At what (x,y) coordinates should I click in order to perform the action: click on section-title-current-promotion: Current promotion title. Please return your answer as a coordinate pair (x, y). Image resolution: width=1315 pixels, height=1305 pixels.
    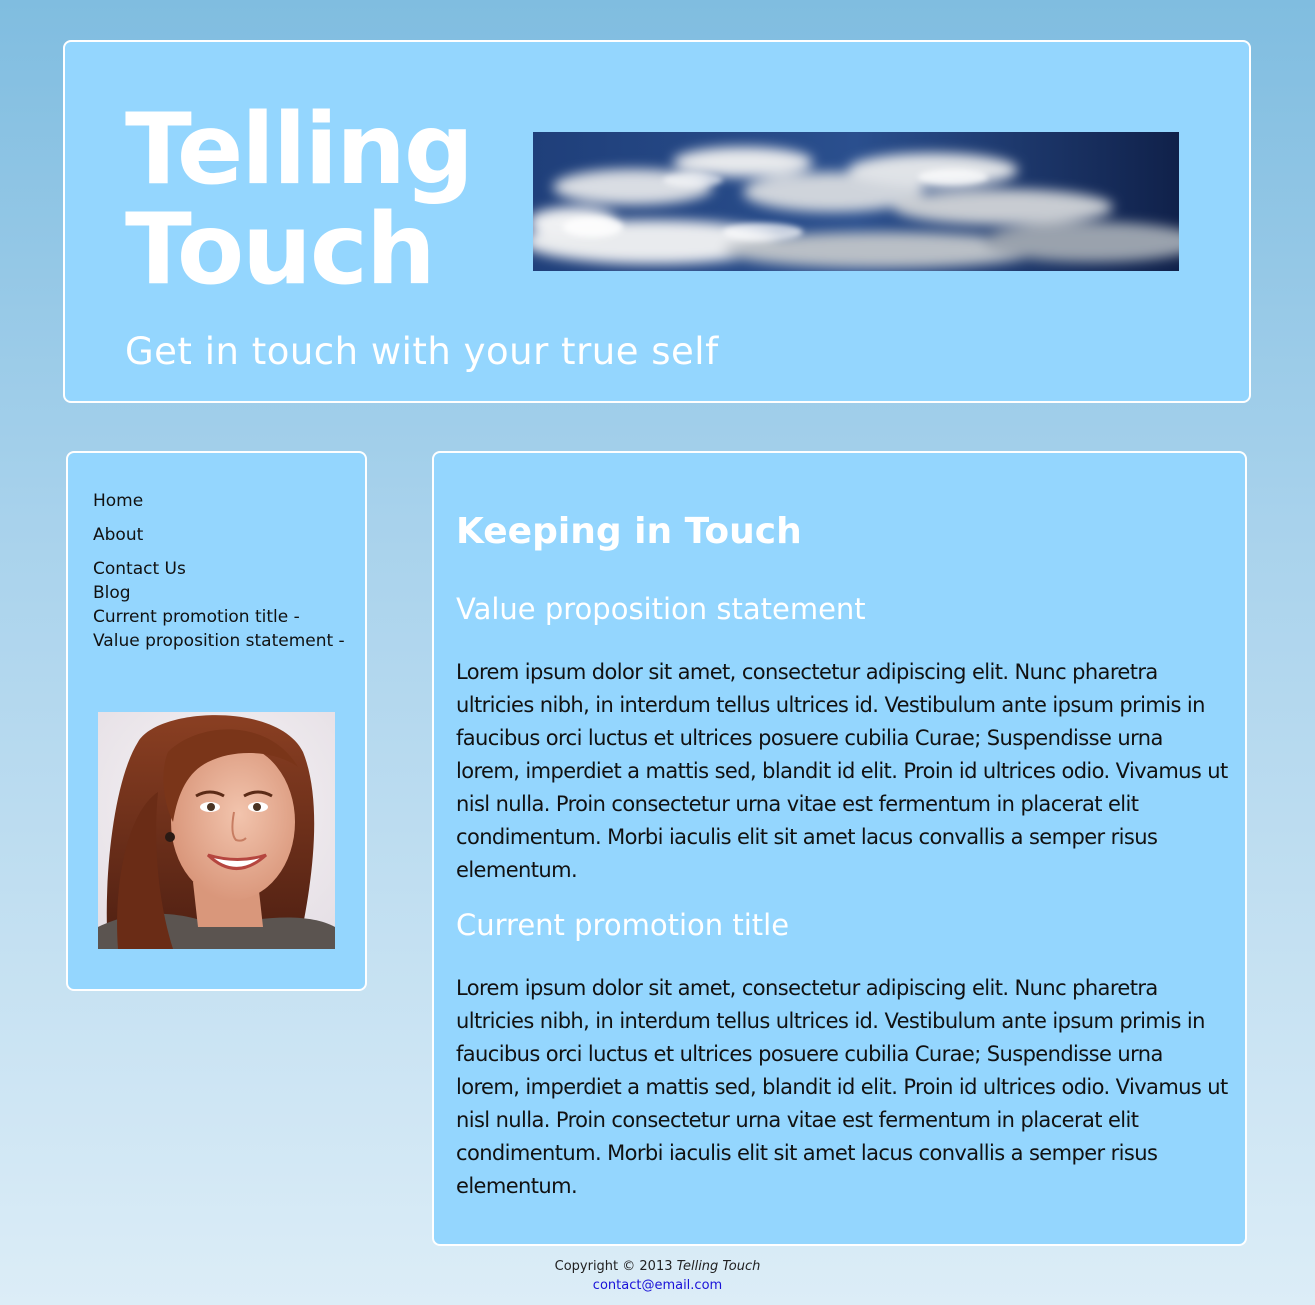
    Looking at the image, I should click on (623, 925).